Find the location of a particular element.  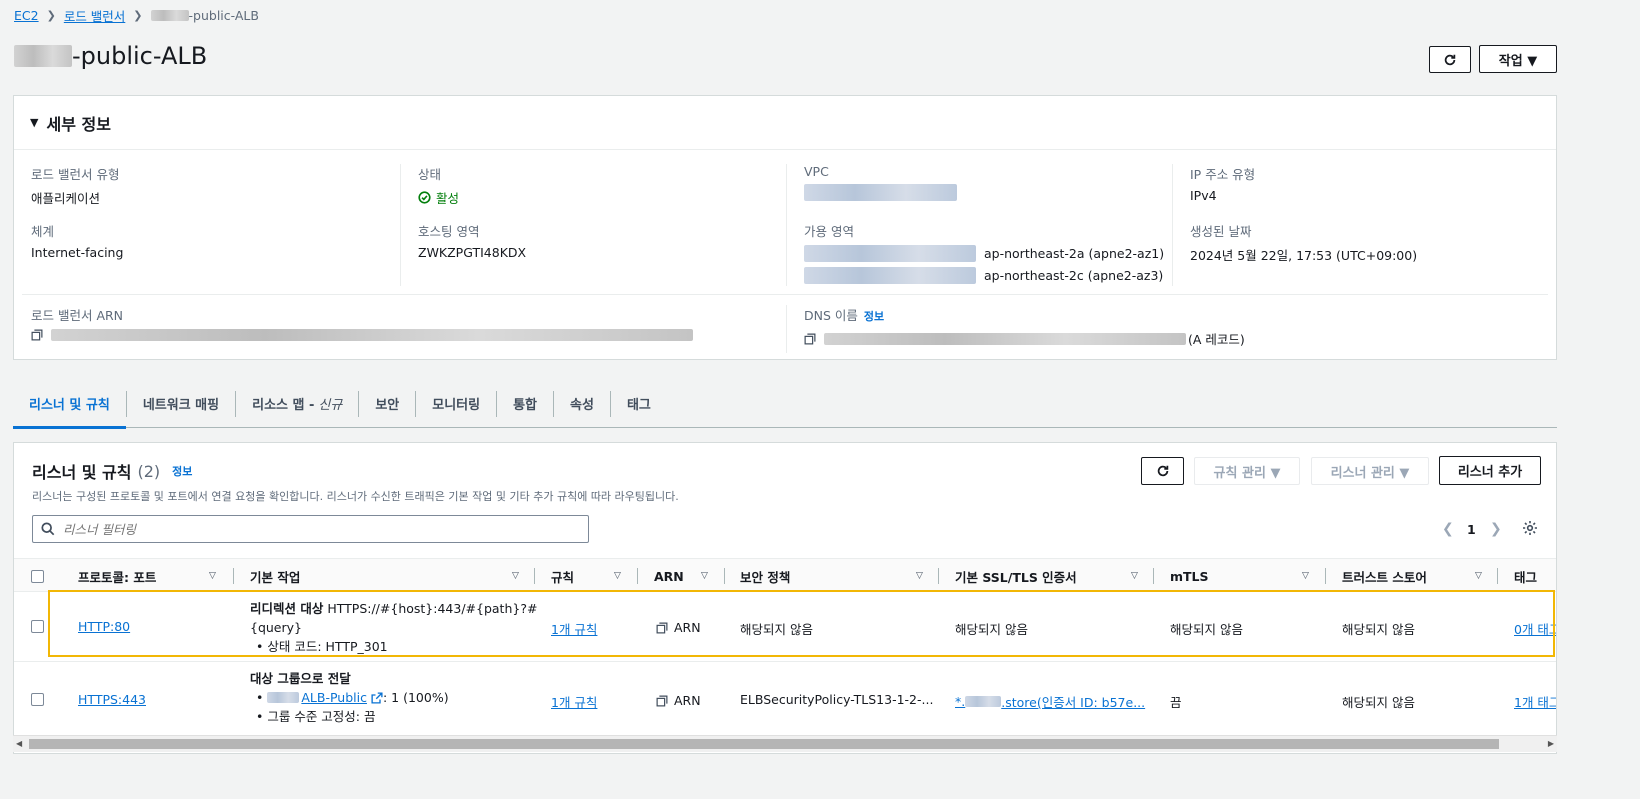

arn-label: 로드 밸런서 ARN is located at coordinates (77, 315).